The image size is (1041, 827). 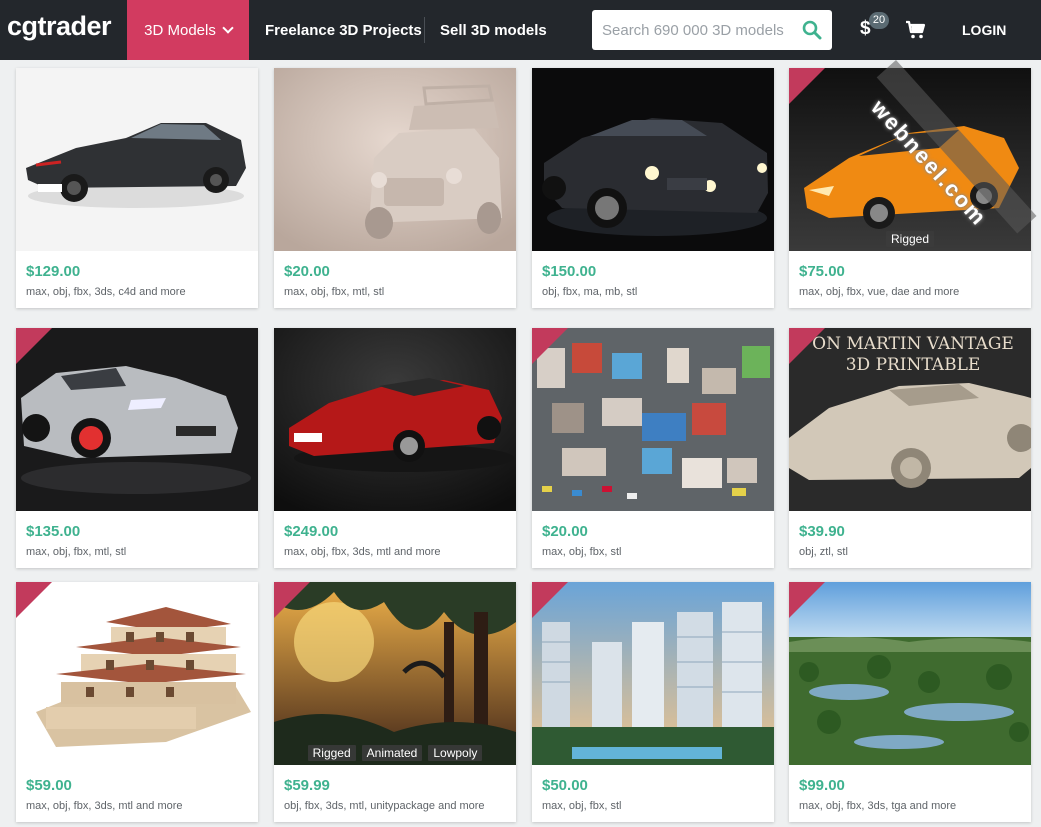 I want to click on product-image: Rigged Animated Lowpoly, so click(x=395, y=673).